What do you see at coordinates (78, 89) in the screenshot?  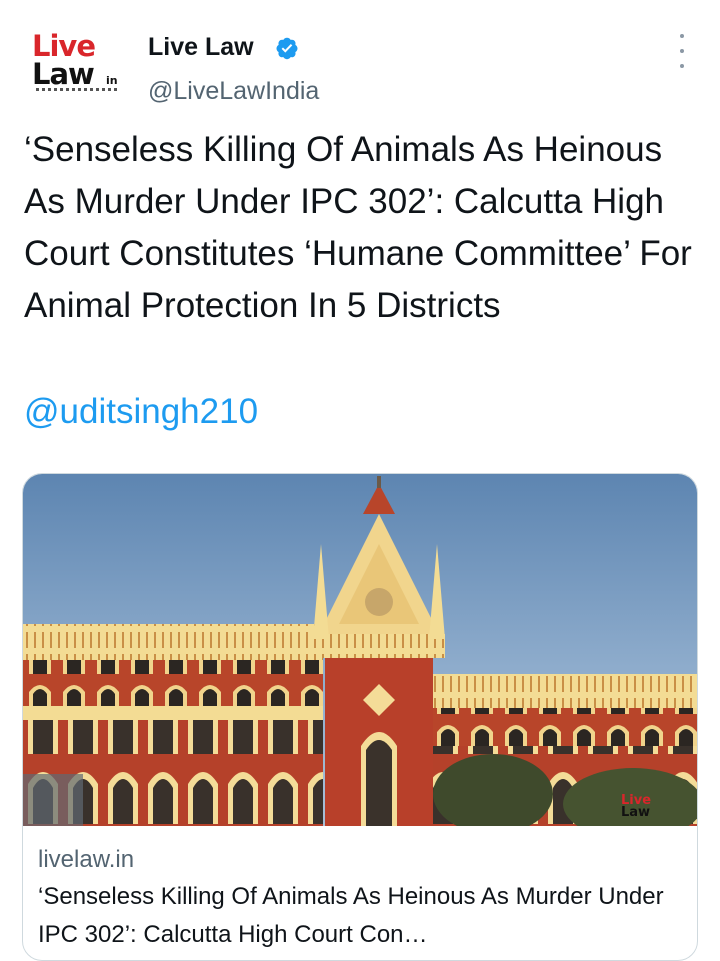 I see `avatar-logo-tagline` at bounding box center [78, 89].